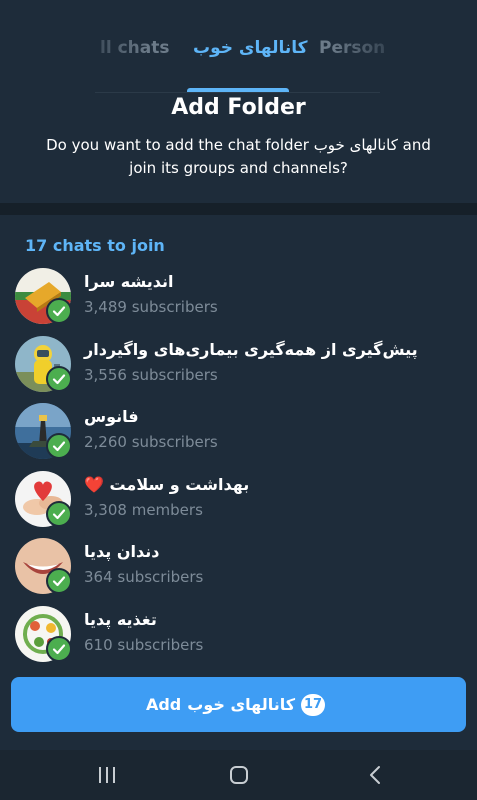 This screenshot has width=477, height=800. I want to click on chat-row: دندان پدیا 364 subscribers, so click(238, 572).